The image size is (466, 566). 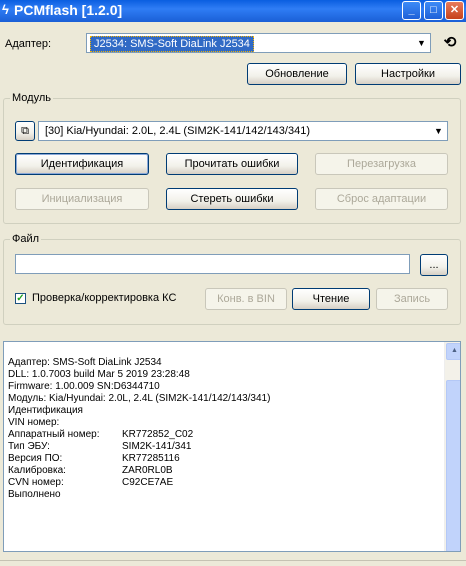 What do you see at coordinates (246, 299) in the screenshot?
I see `convert-bin-button: Конв. в BIN` at bounding box center [246, 299].